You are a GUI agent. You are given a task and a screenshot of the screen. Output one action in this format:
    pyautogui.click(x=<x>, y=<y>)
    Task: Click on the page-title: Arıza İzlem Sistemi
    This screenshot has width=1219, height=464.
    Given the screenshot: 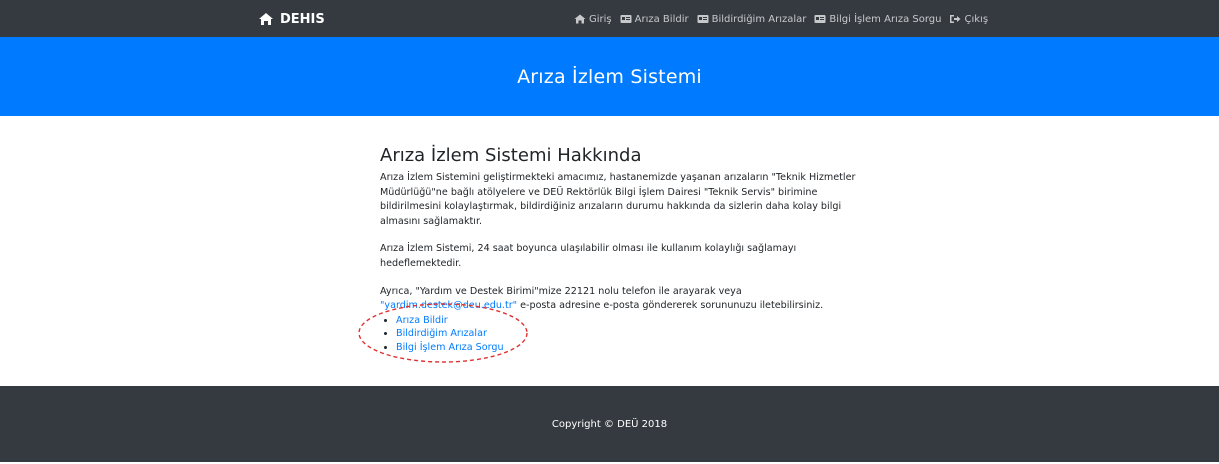 What is the action you would take?
    pyautogui.click(x=609, y=76)
    